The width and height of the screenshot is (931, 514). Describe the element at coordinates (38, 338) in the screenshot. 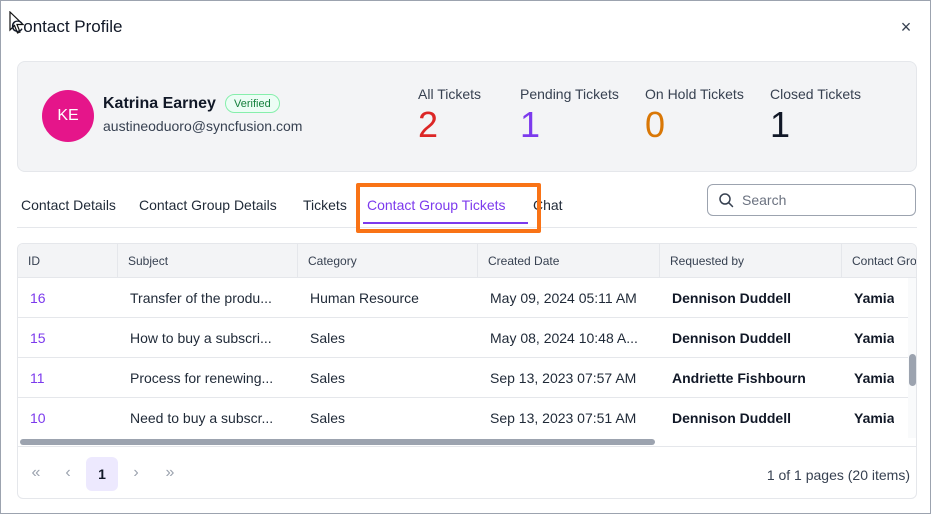

I see `ticket-id-link: 15` at that location.